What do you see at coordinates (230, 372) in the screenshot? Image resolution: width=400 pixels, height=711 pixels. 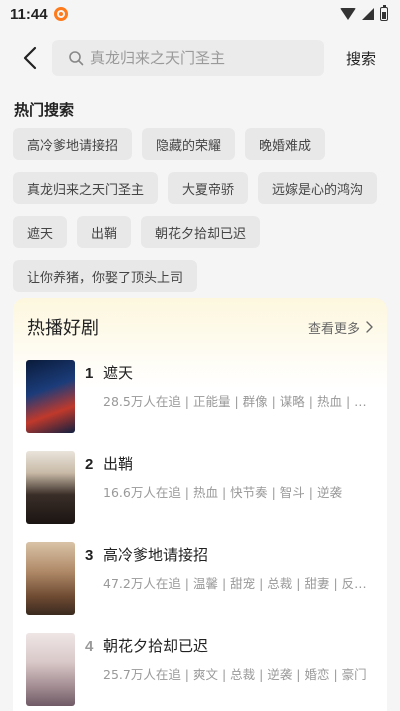 I see `trending-item-line: 1 遮天` at bounding box center [230, 372].